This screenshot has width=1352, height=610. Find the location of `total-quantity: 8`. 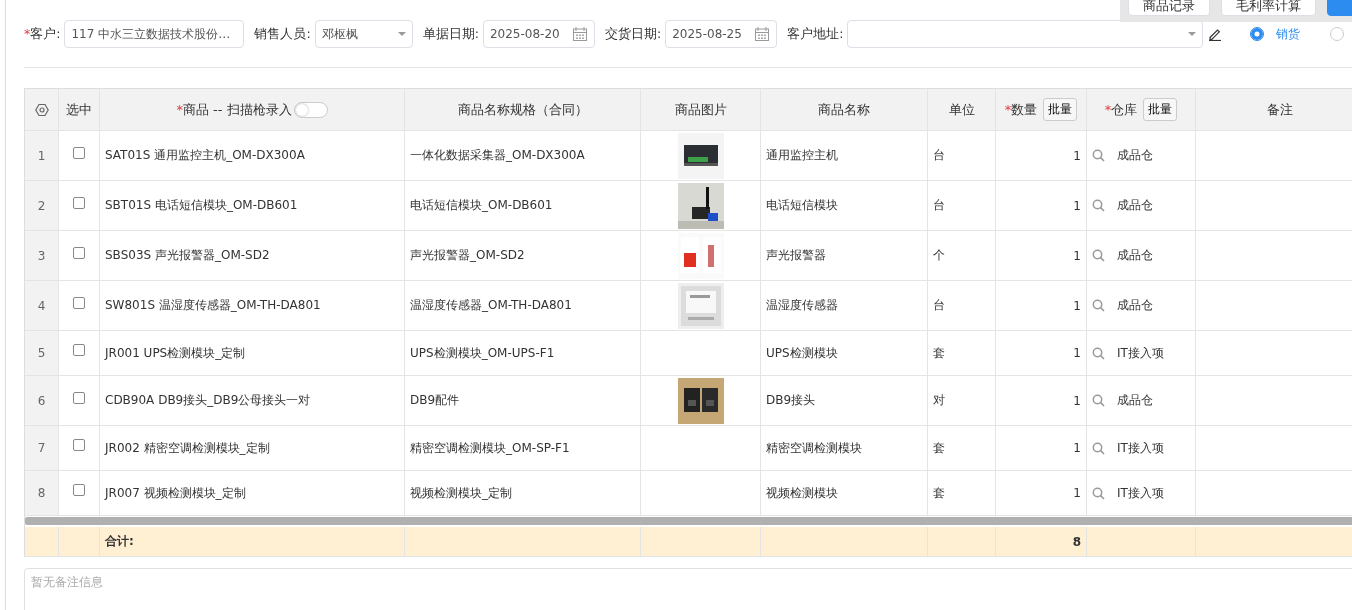

total-quantity: 8 is located at coordinates (1076, 541).